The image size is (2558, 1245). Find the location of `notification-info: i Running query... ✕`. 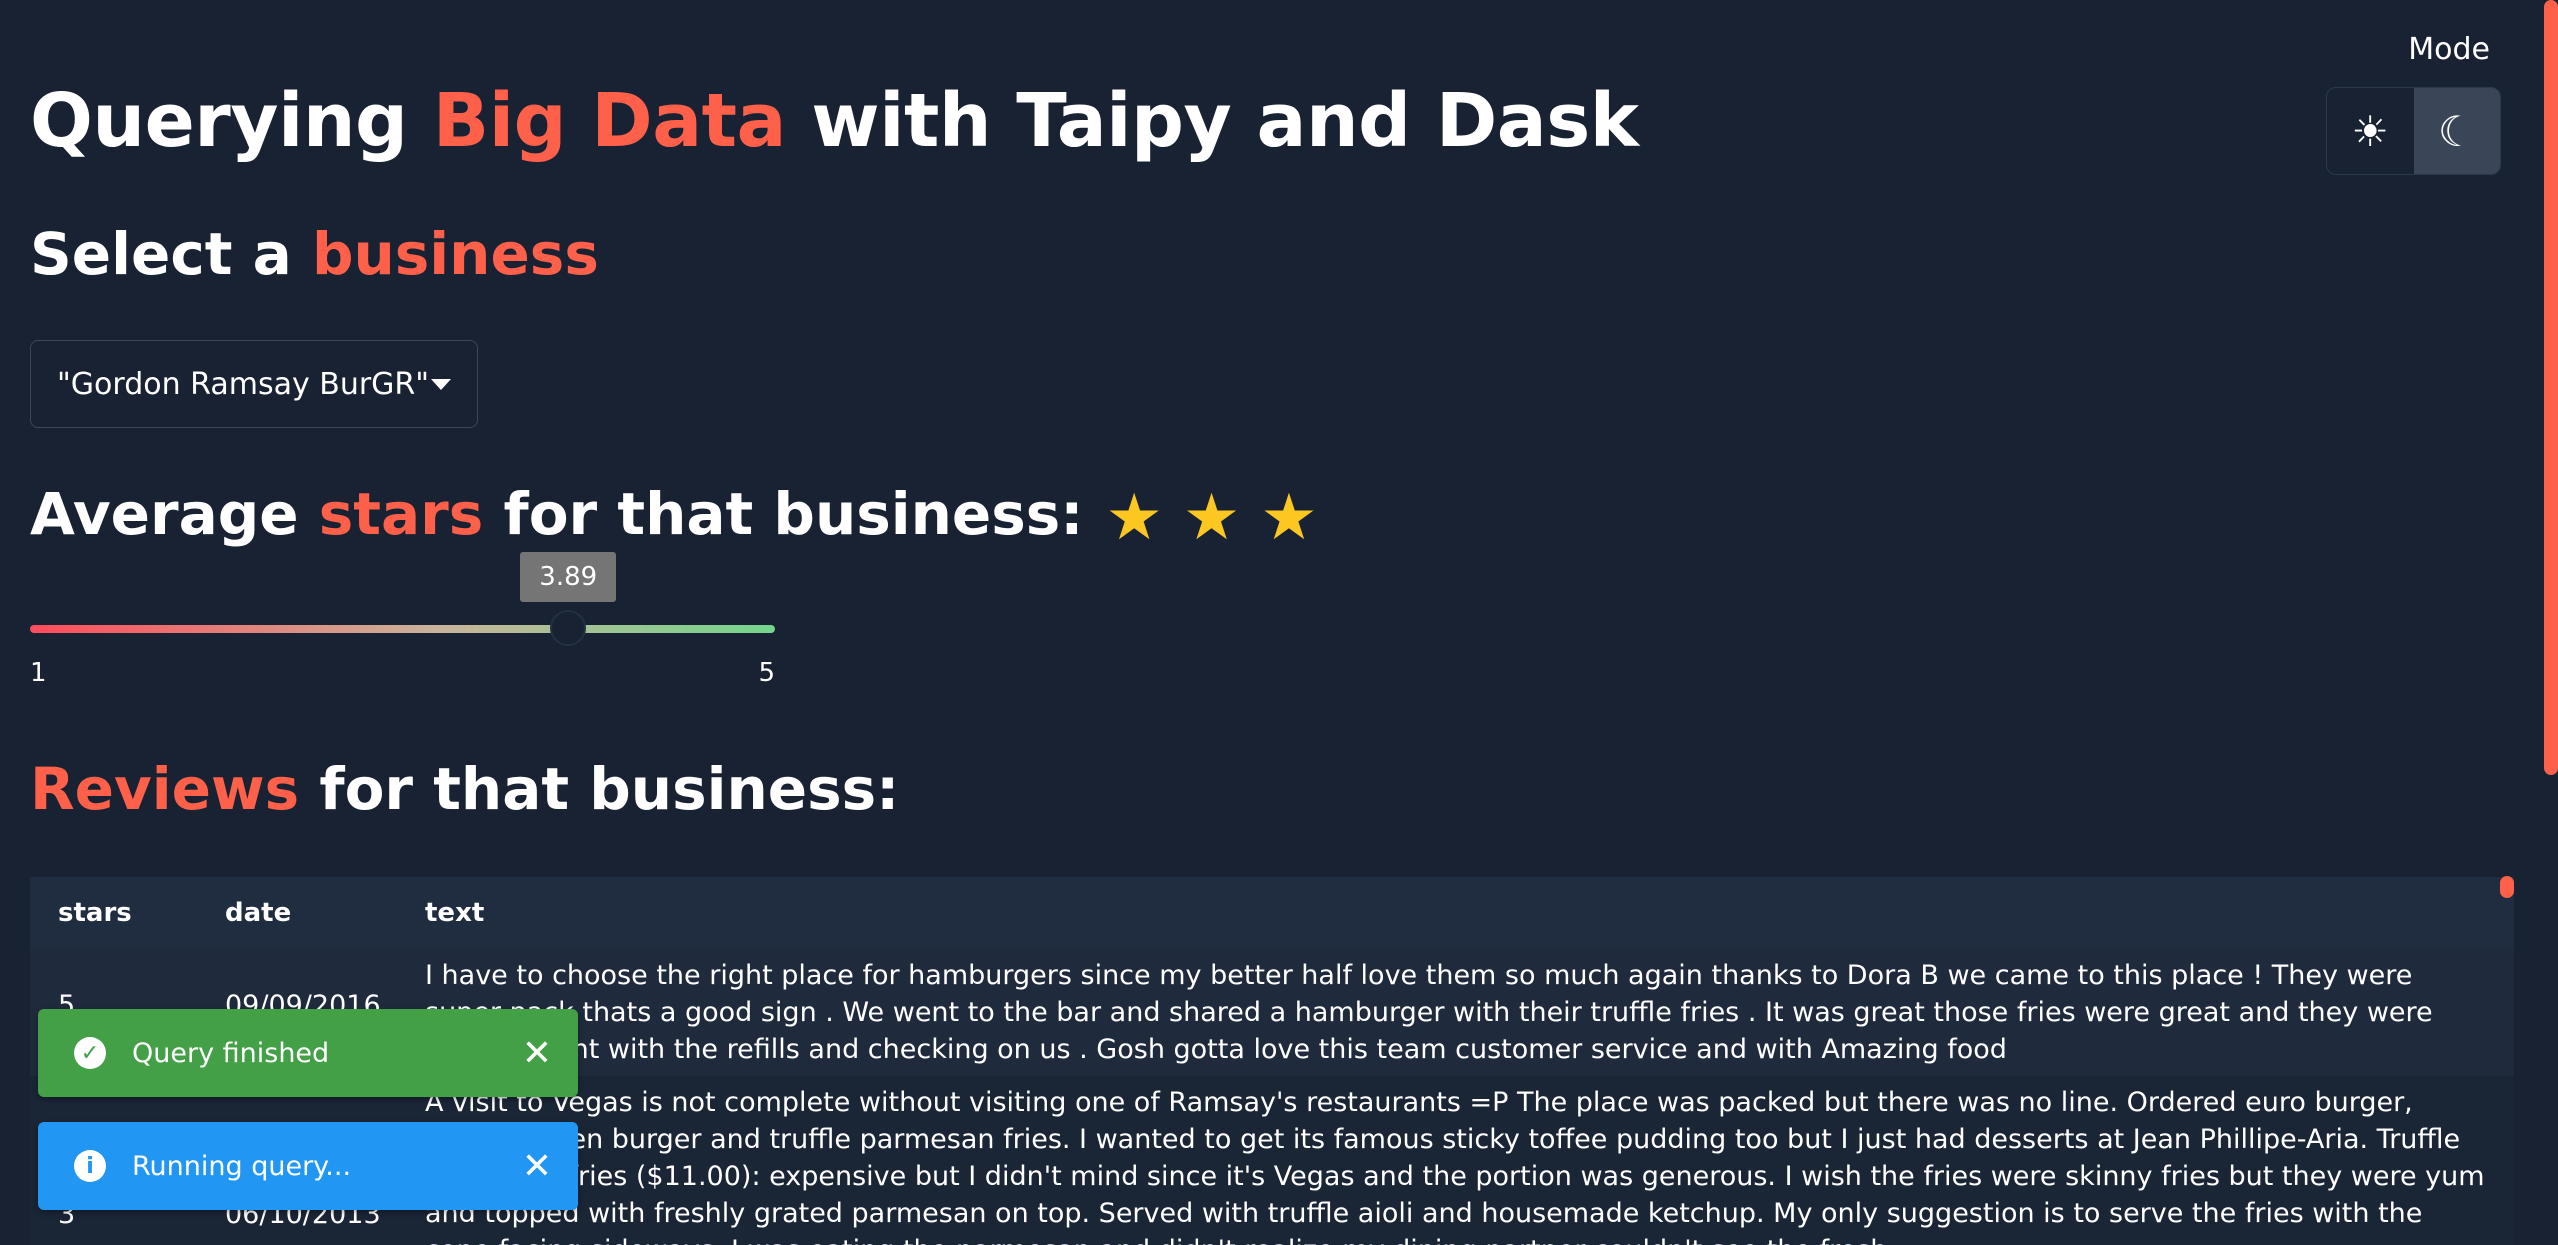

notification-info: i Running query... ✕ is located at coordinates (308, 1166).